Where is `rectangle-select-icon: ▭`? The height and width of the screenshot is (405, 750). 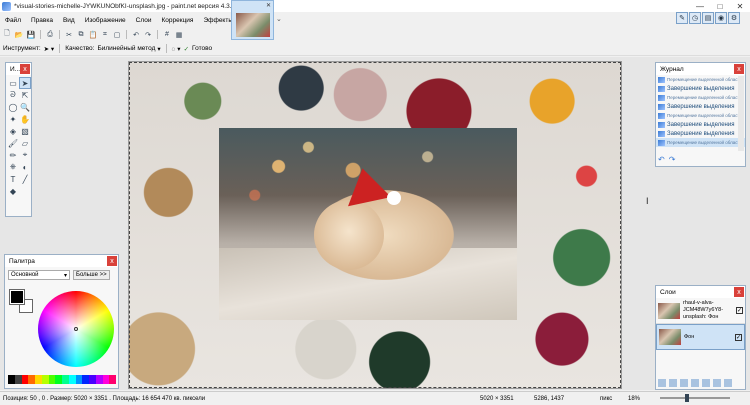
rectangle-select-icon: ▭ is located at coordinates (13, 83).